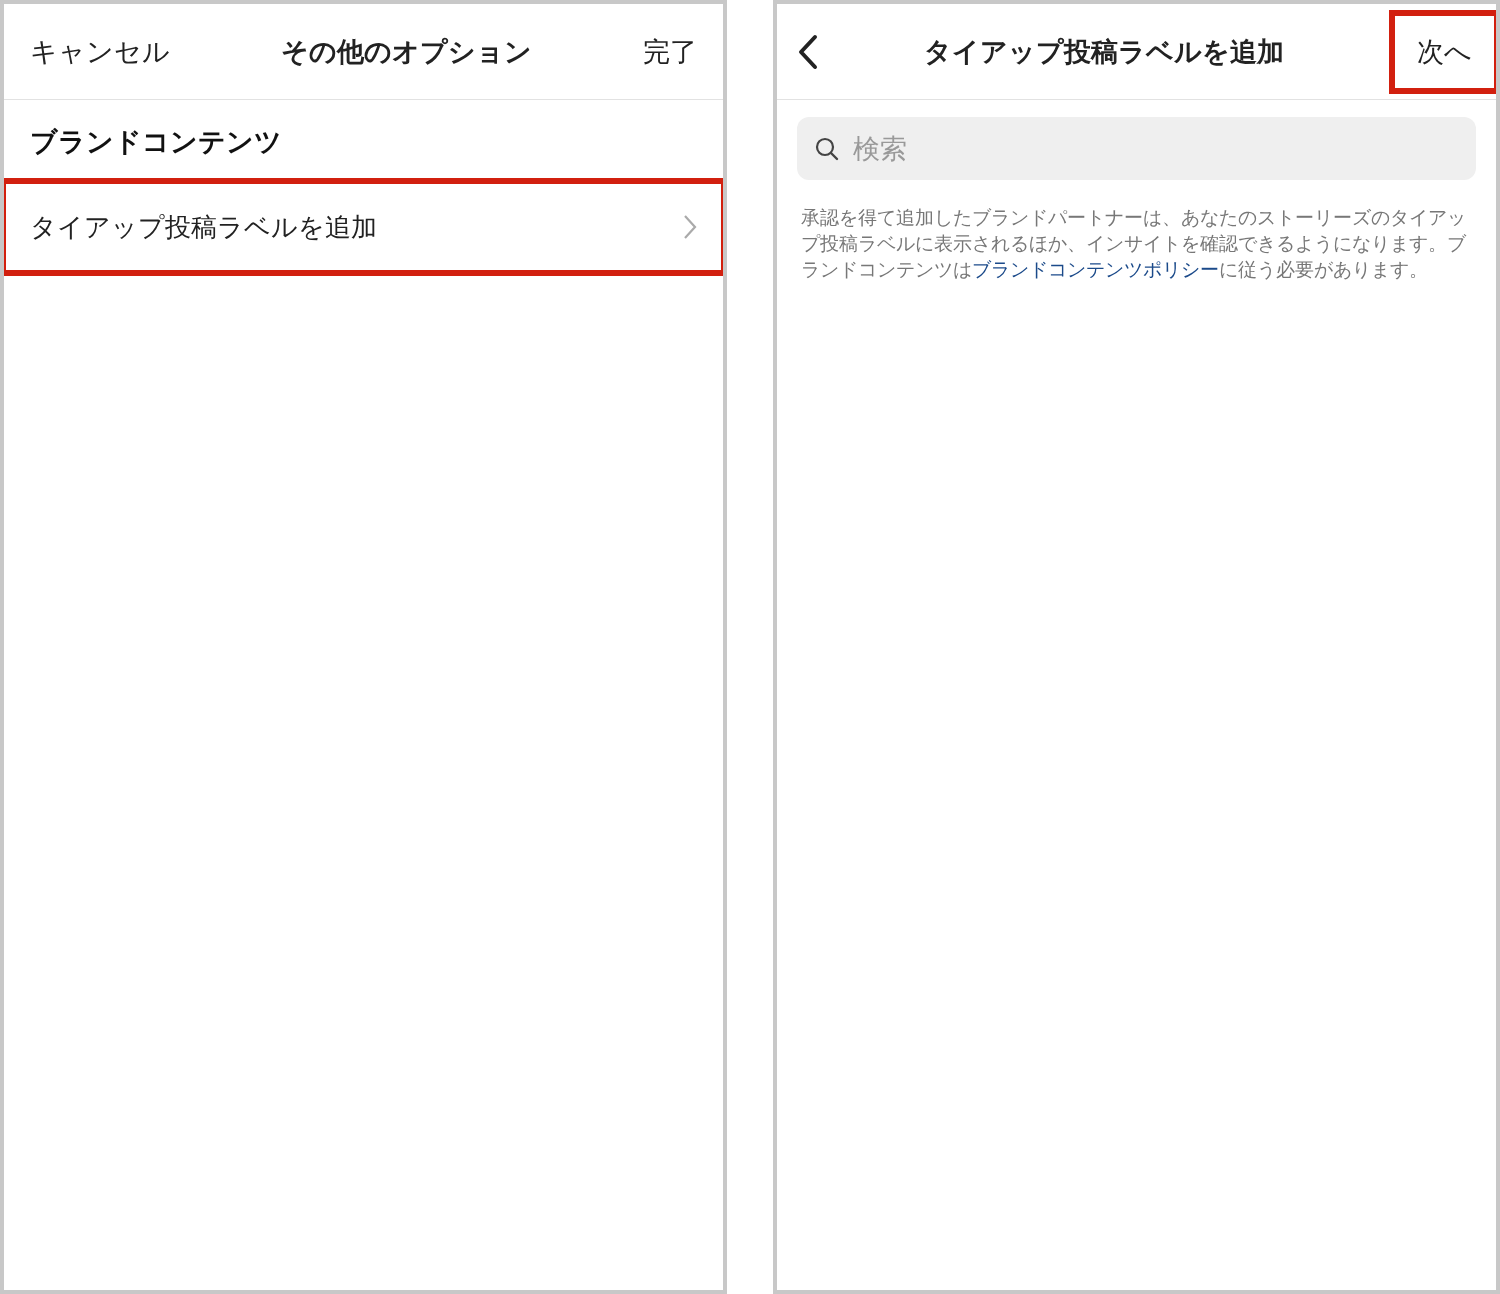  What do you see at coordinates (827, 149) in the screenshot?
I see `search-icon` at bounding box center [827, 149].